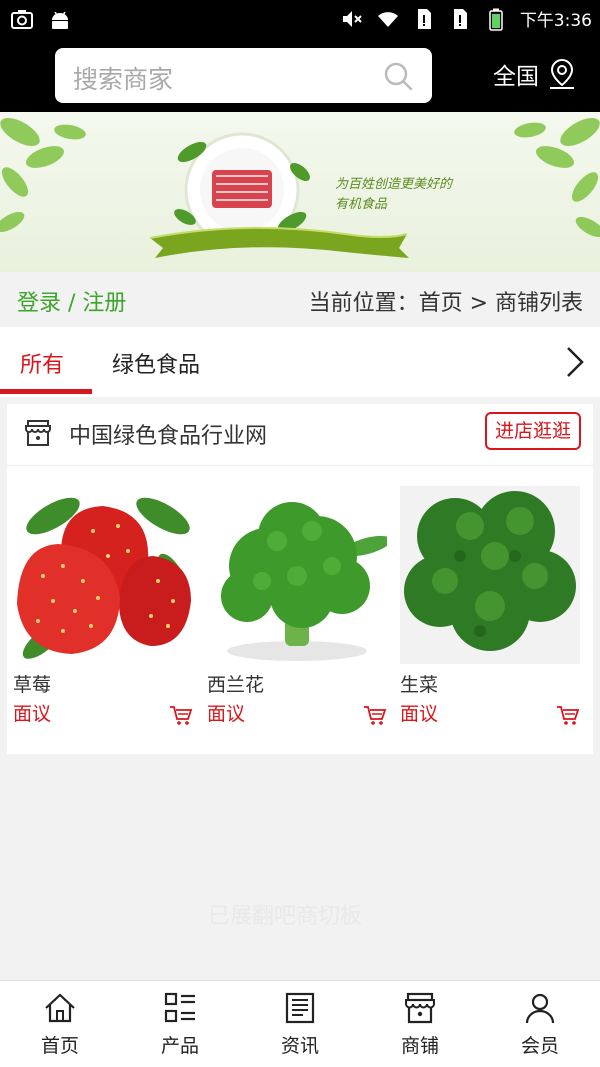 Image resolution: width=600 pixels, height=1067 pixels. I want to click on region-selector: 全国, so click(535, 74).